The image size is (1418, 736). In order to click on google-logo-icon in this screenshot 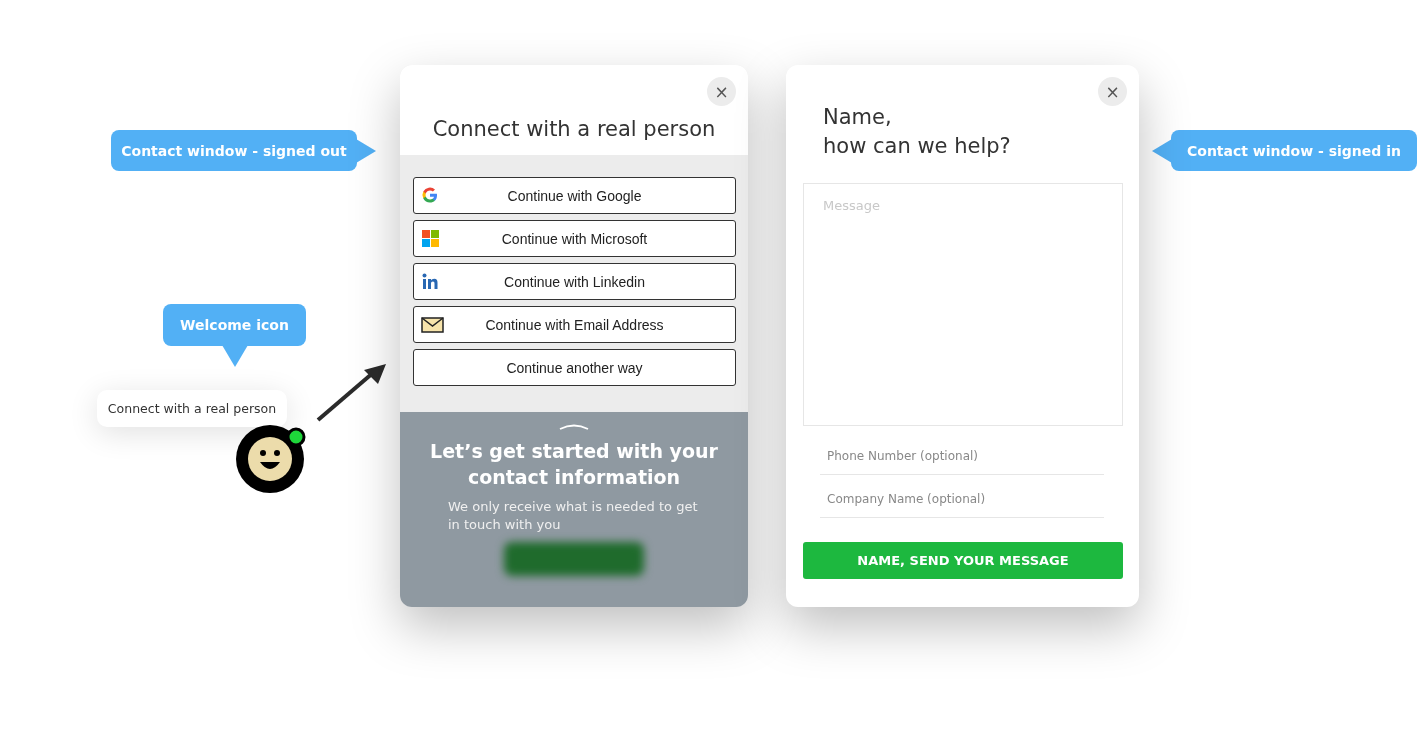, I will do `click(430, 195)`.